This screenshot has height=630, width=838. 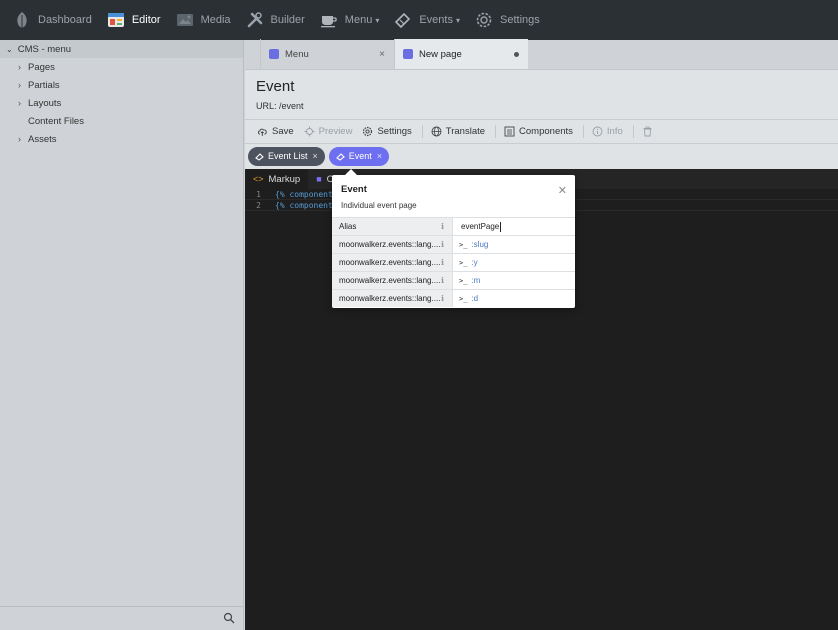 I want to click on nav-editor-label: Editor, so click(x=146, y=20).